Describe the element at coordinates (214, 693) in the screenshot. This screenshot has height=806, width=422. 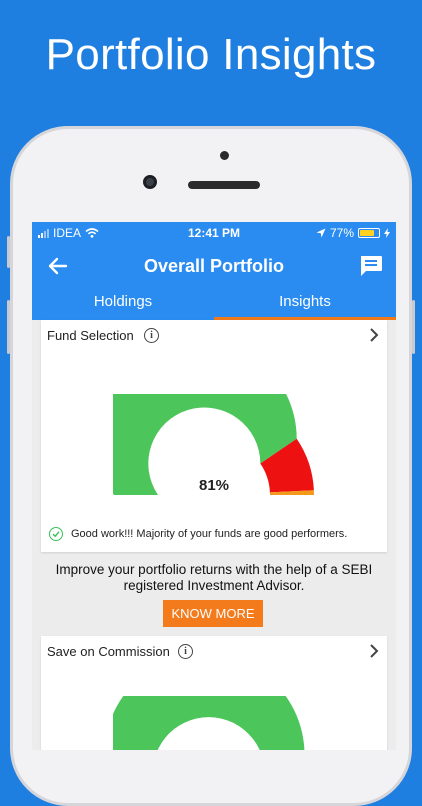
I see `save-on-commission-card: Save on Commission i` at that location.